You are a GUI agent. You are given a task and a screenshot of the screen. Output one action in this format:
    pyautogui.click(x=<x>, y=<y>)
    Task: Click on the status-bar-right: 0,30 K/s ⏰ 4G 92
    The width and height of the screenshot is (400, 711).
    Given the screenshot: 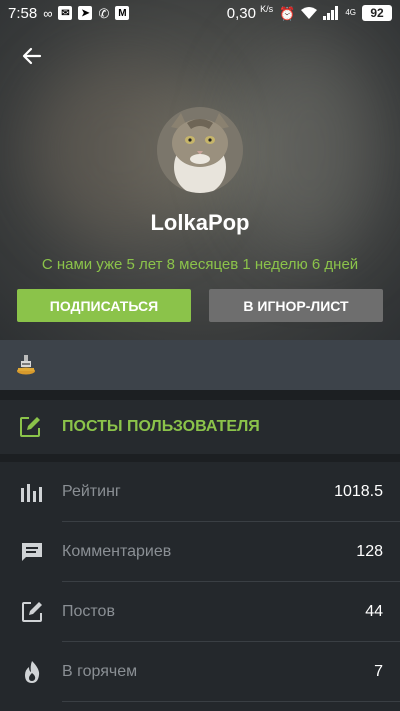 What is the action you would take?
    pyautogui.click(x=309, y=13)
    